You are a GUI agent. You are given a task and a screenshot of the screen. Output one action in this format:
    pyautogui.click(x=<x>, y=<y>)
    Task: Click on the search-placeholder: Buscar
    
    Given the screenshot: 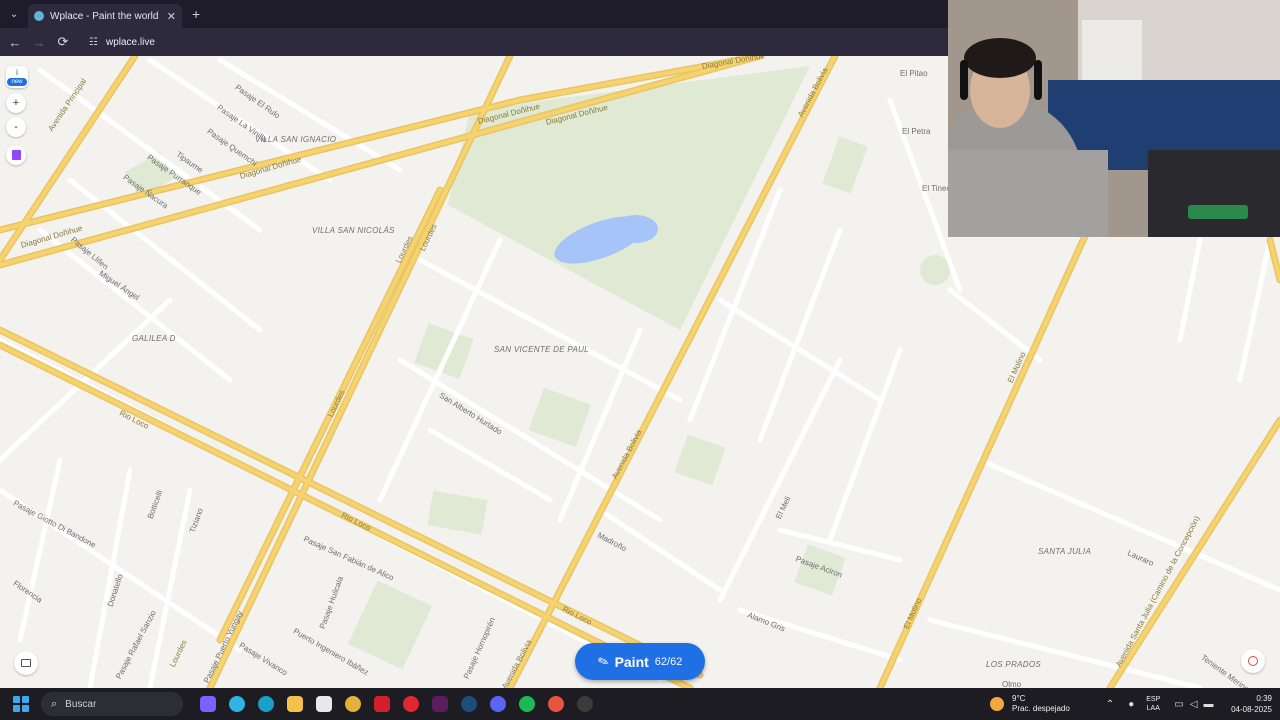 What is the action you would take?
    pyautogui.click(x=81, y=704)
    